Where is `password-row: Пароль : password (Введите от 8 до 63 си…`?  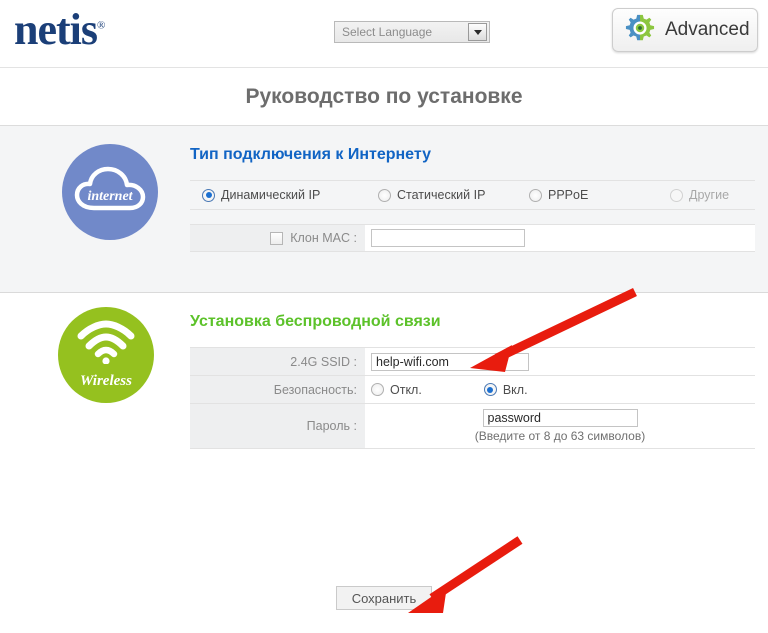
password-row: Пароль : password (Введите от 8 до 63 си… is located at coordinates (472, 426).